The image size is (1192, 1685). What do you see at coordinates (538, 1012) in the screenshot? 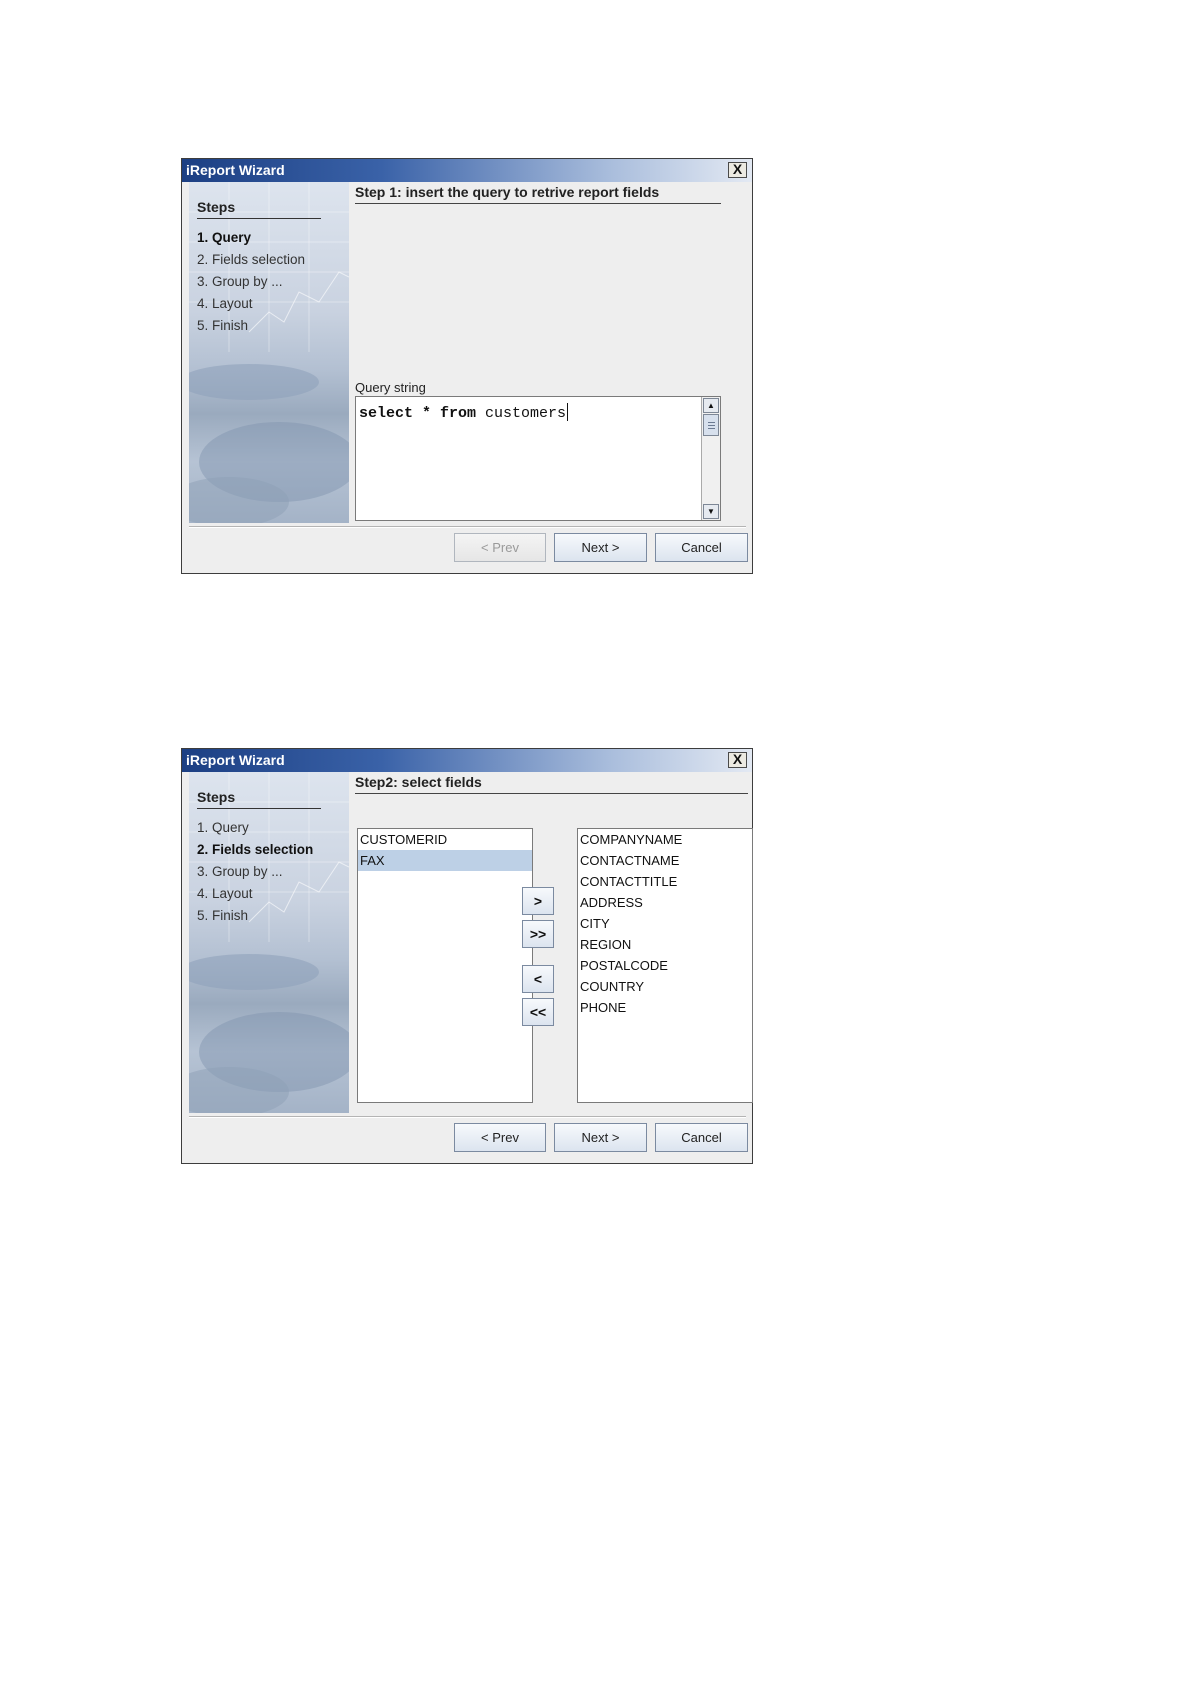
I see `remove-all-fields-button: <<` at bounding box center [538, 1012].